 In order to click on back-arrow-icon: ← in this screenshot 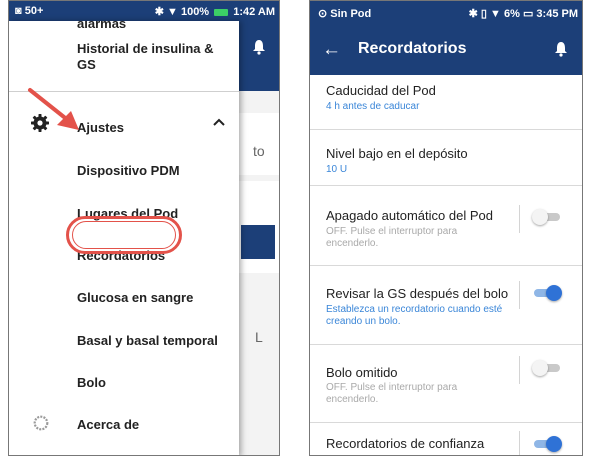, I will do `click(331, 50)`.